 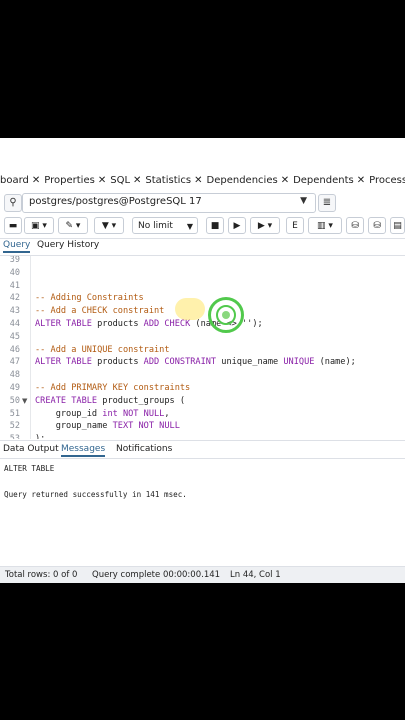 I want to click on code-token: -- Adding Constraints, so click(x=89, y=298).